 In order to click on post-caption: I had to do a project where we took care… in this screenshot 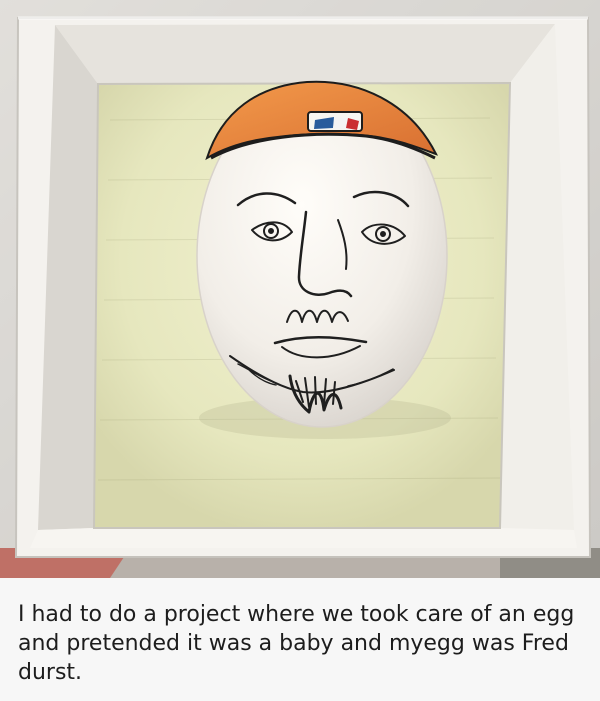, I will do `click(296, 643)`.